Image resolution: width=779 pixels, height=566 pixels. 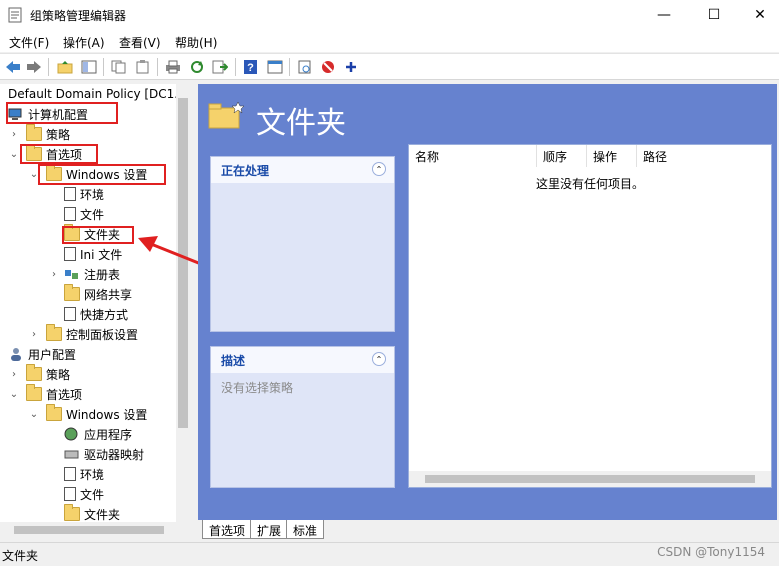 I want to click on tab-preferences: 首选项, so click(x=227, y=529).